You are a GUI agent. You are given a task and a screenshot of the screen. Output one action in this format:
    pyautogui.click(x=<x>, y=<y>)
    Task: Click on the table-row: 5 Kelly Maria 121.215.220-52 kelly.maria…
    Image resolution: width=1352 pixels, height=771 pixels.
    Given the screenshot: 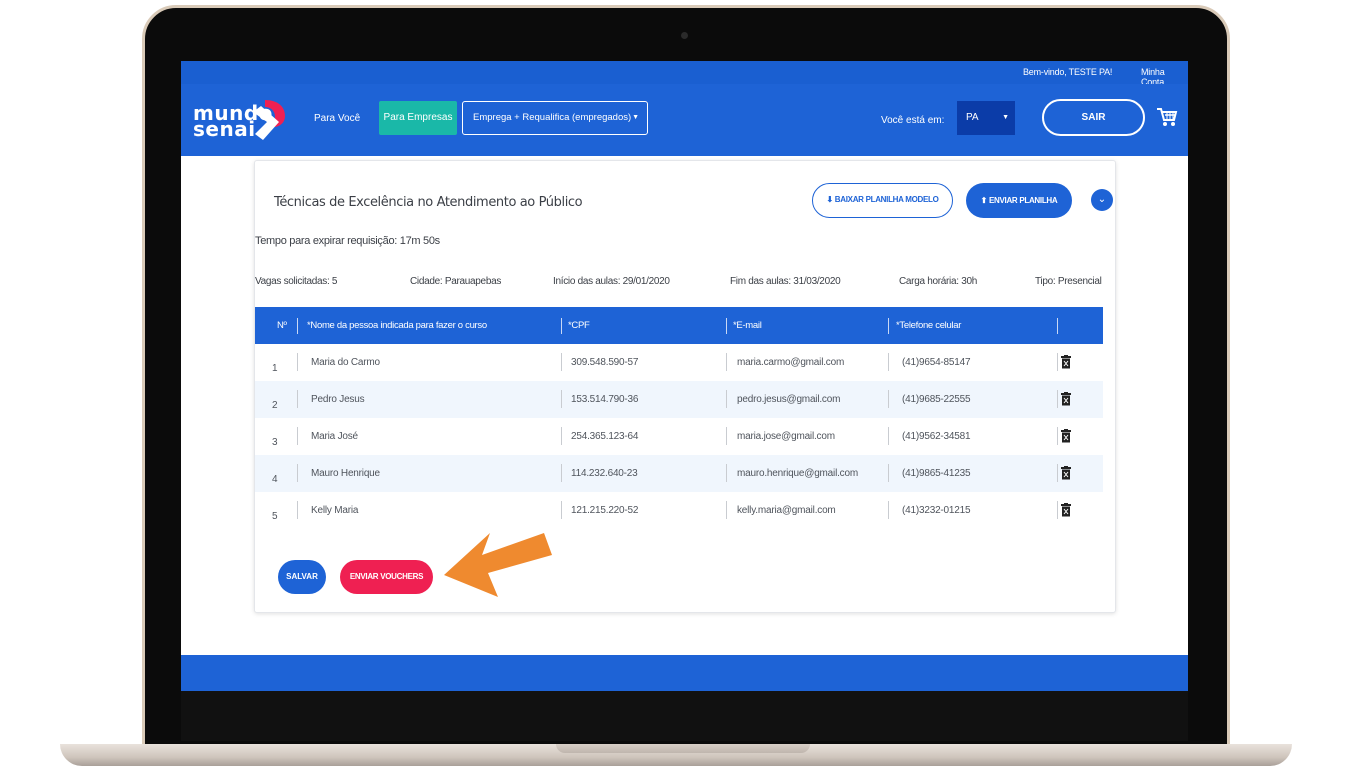 What is the action you would take?
    pyautogui.click(x=679, y=510)
    